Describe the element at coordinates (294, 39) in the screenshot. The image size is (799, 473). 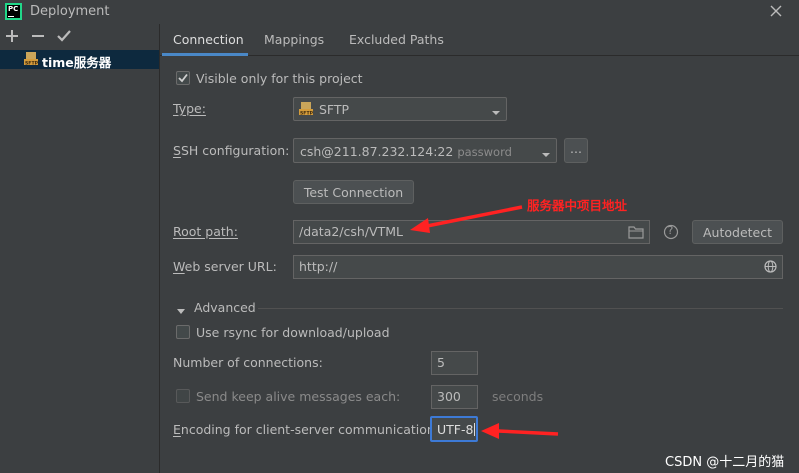
I see `tab-mappings: Mappings` at that location.